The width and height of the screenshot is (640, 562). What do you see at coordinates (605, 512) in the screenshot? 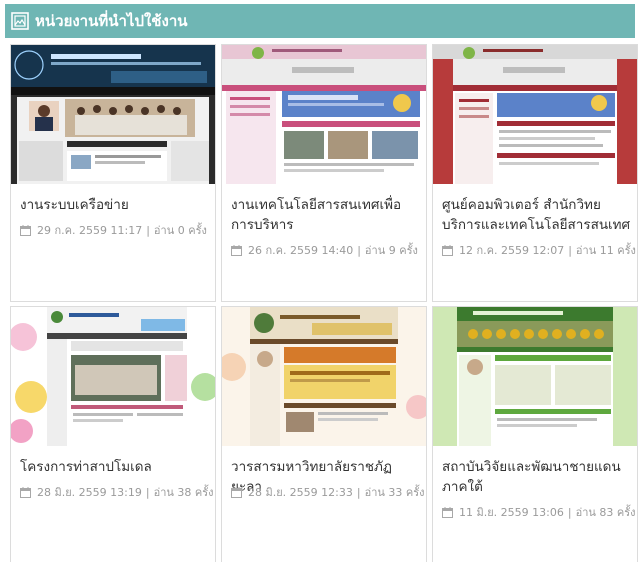
I see `card-views: อ่าน 83 ครั้ง` at bounding box center [605, 512].